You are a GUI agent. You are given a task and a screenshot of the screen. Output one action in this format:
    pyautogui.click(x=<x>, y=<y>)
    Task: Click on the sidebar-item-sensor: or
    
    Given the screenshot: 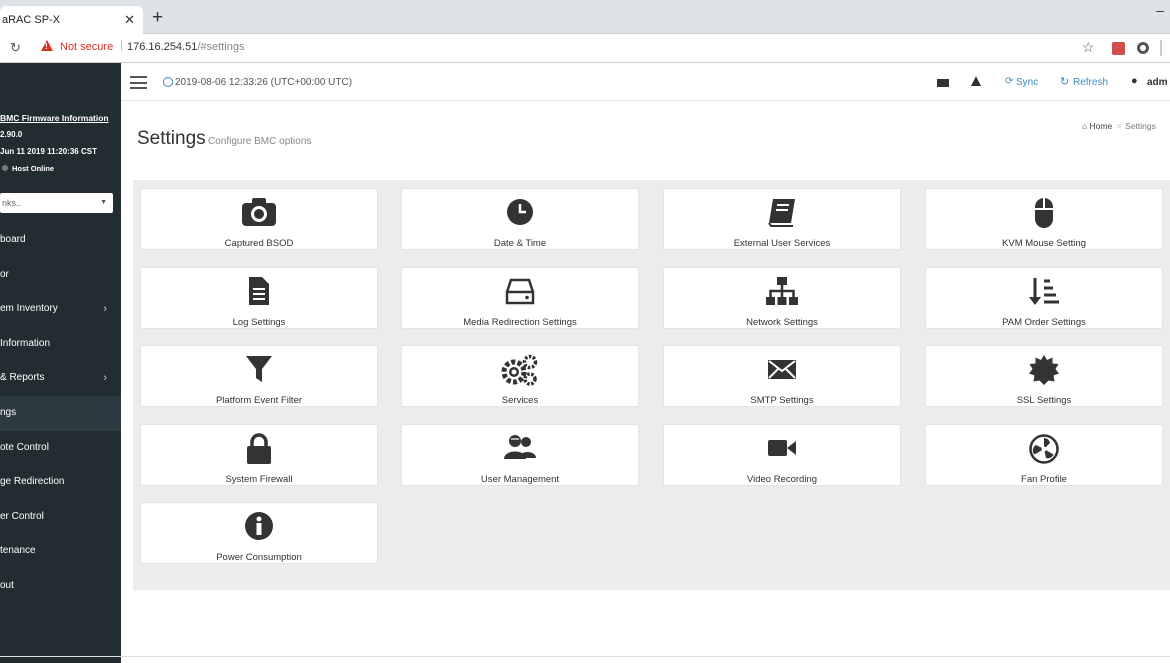 What is the action you would take?
    pyautogui.click(x=60, y=275)
    